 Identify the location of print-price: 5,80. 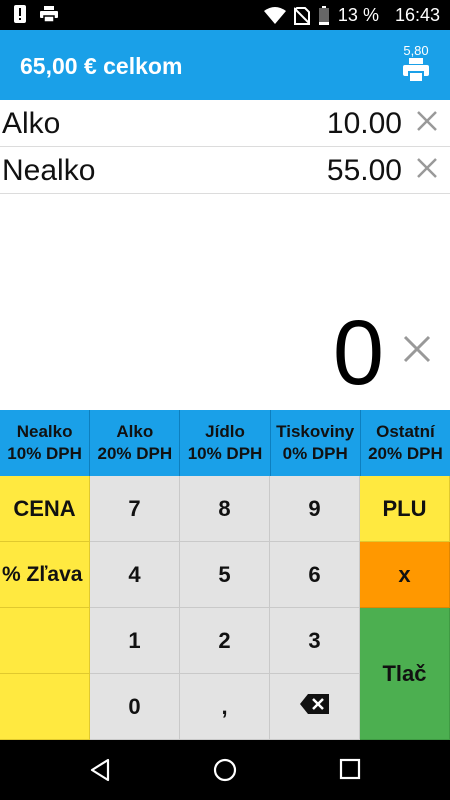
(416, 50).